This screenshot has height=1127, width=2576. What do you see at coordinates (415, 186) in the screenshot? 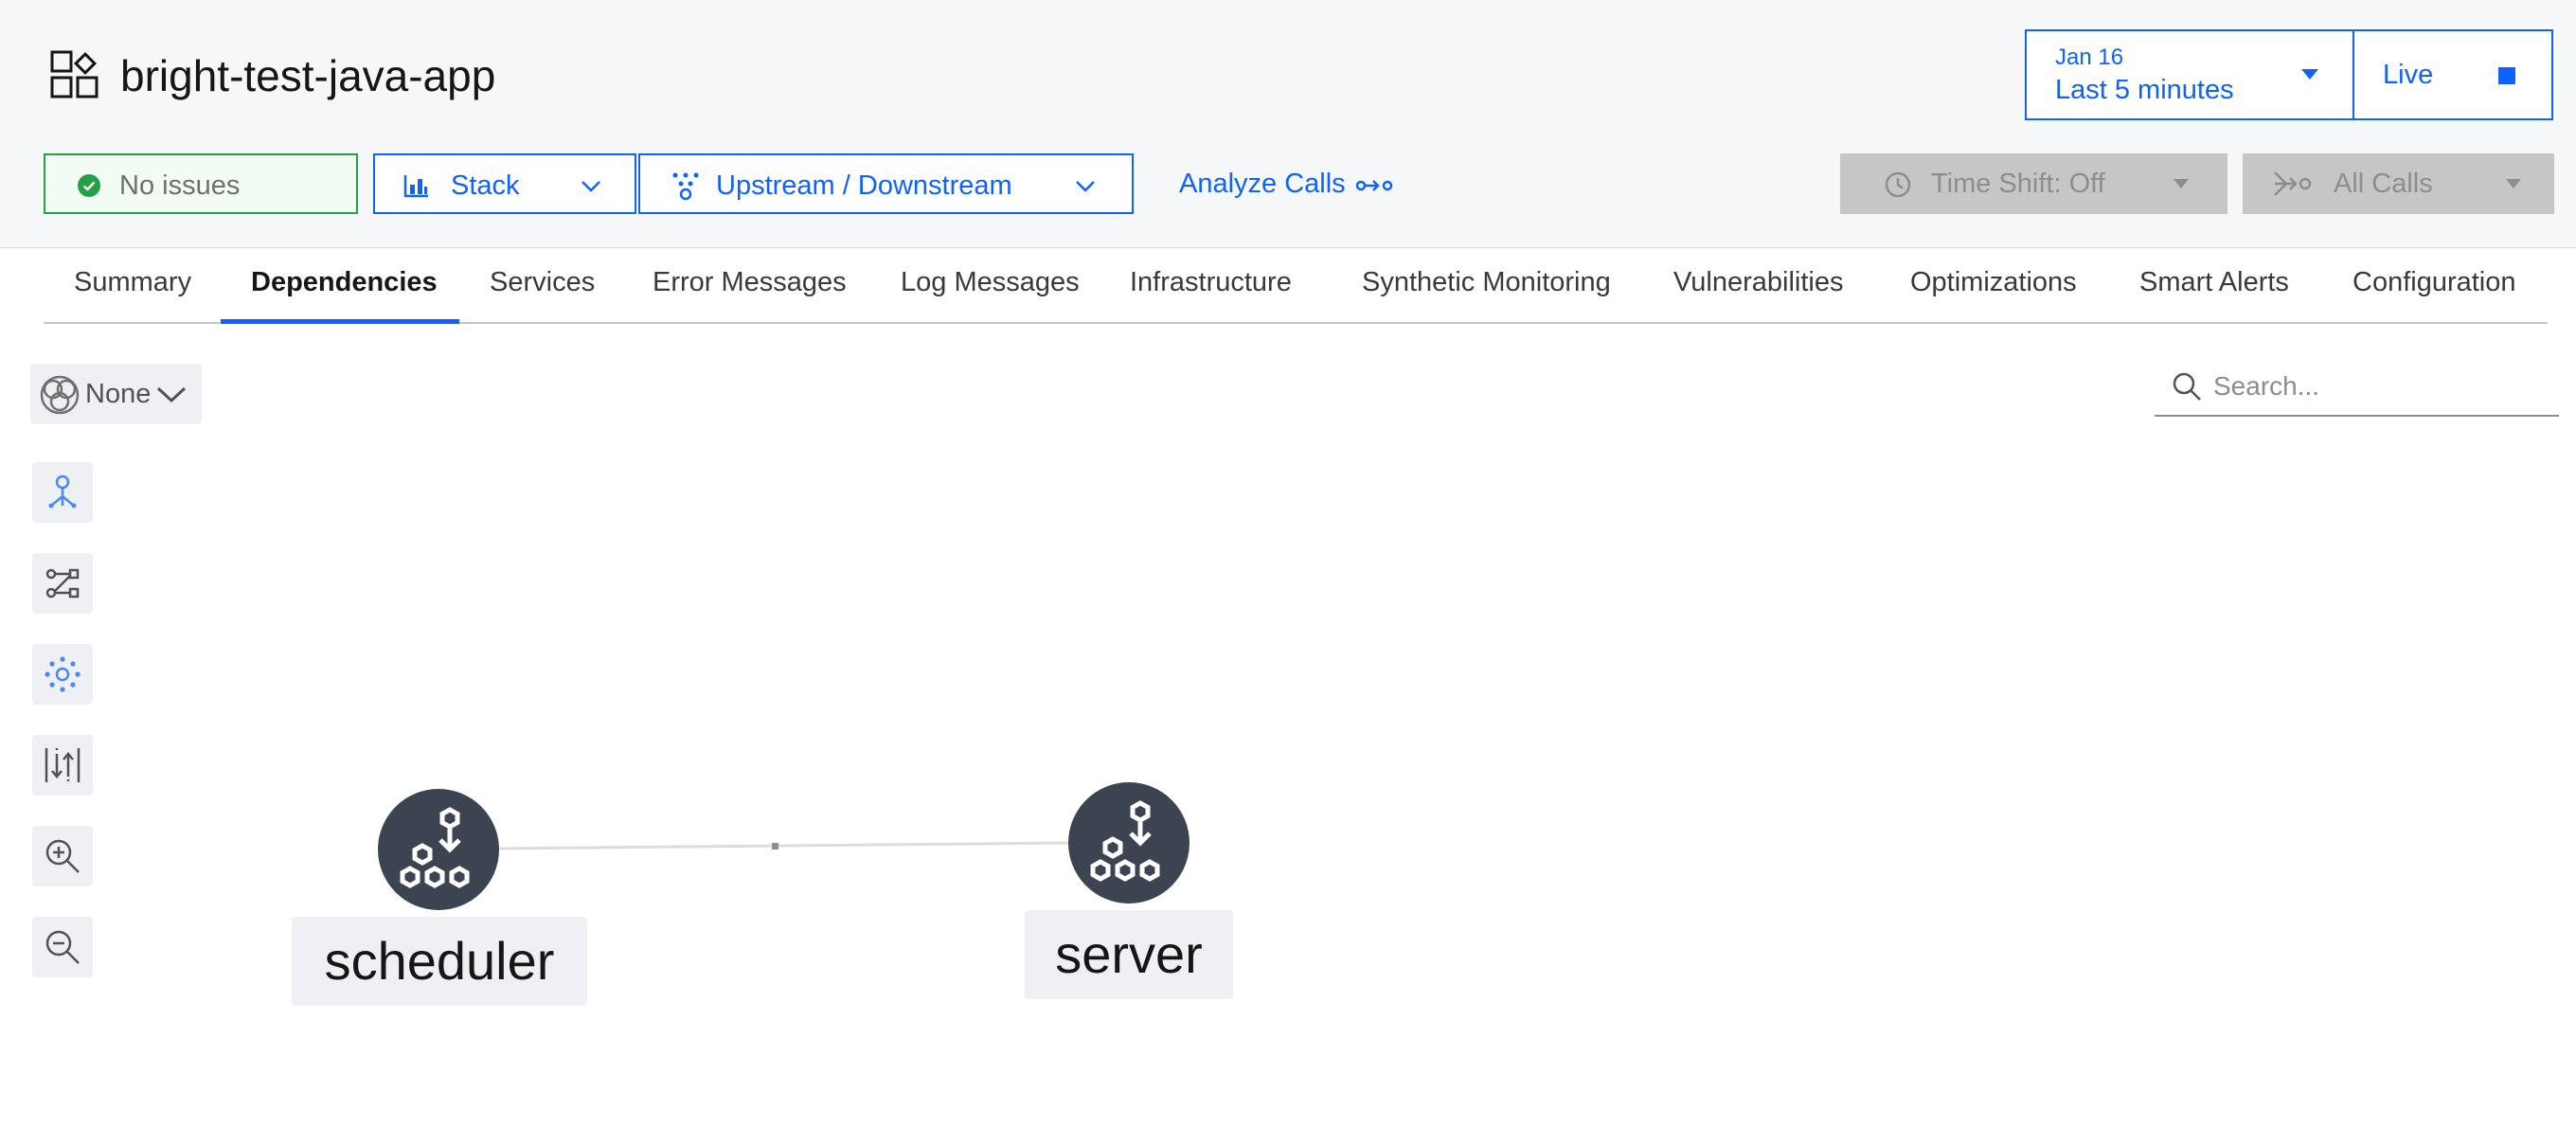
I see `bar-chart-icon` at bounding box center [415, 186].